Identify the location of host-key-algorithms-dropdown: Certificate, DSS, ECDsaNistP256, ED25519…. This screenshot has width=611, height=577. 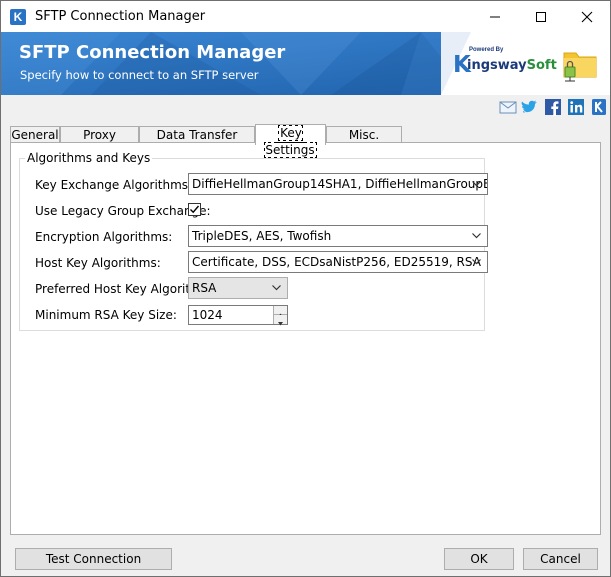
(338, 262).